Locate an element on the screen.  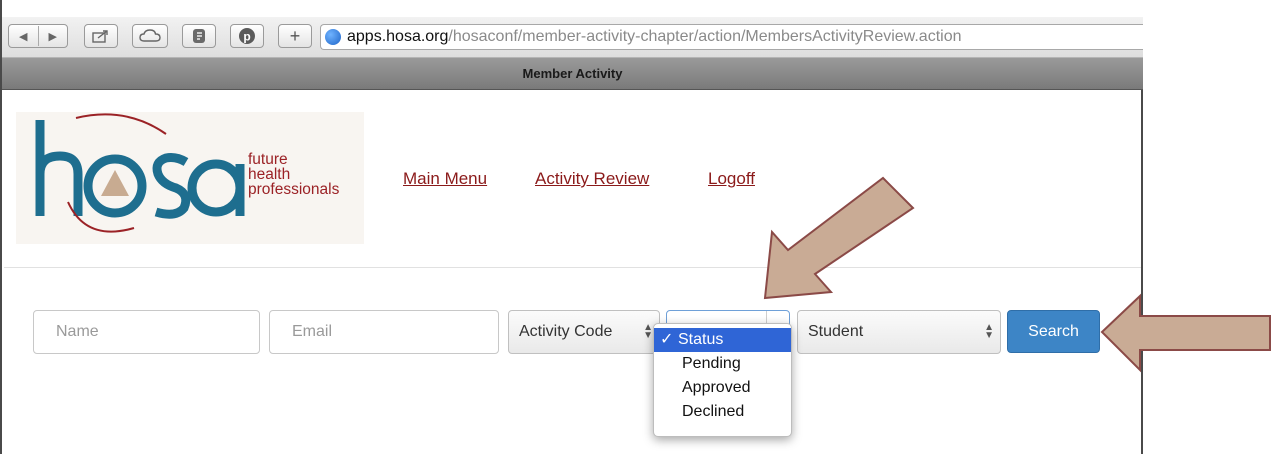
status-option-declined: Declined is located at coordinates (722, 412).